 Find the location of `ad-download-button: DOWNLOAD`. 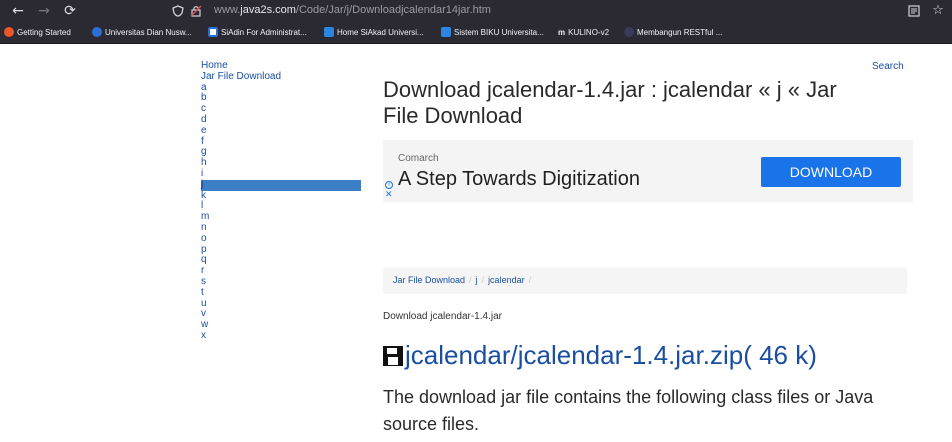

ad-download-button: DOWNLOAD is located at coordinates (831, 172).